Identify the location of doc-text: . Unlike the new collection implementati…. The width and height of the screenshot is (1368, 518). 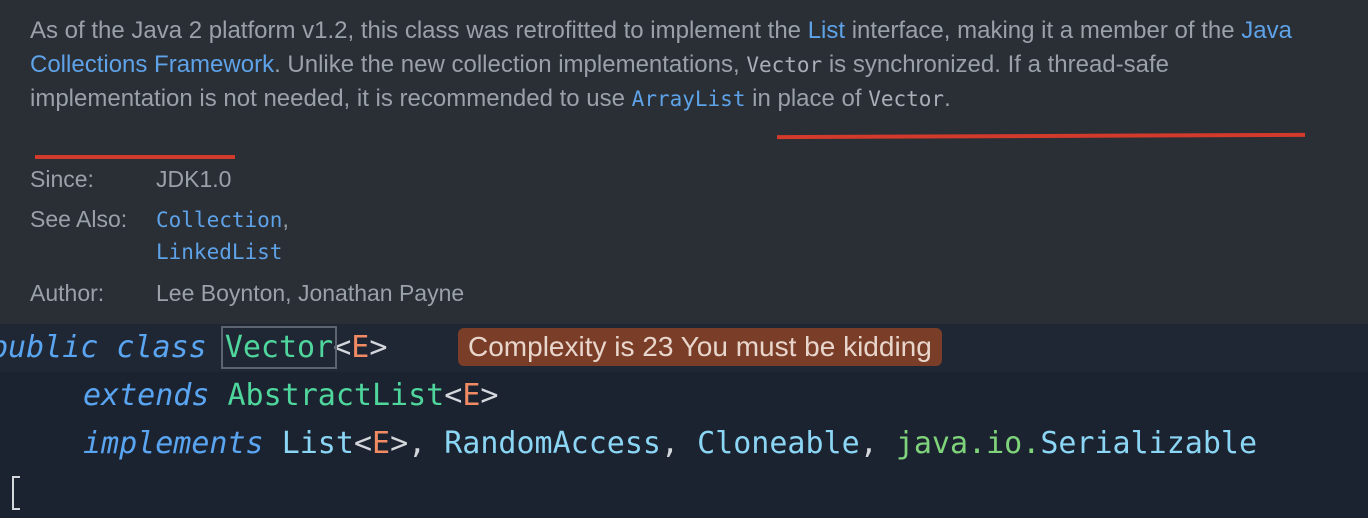
(510, 64).